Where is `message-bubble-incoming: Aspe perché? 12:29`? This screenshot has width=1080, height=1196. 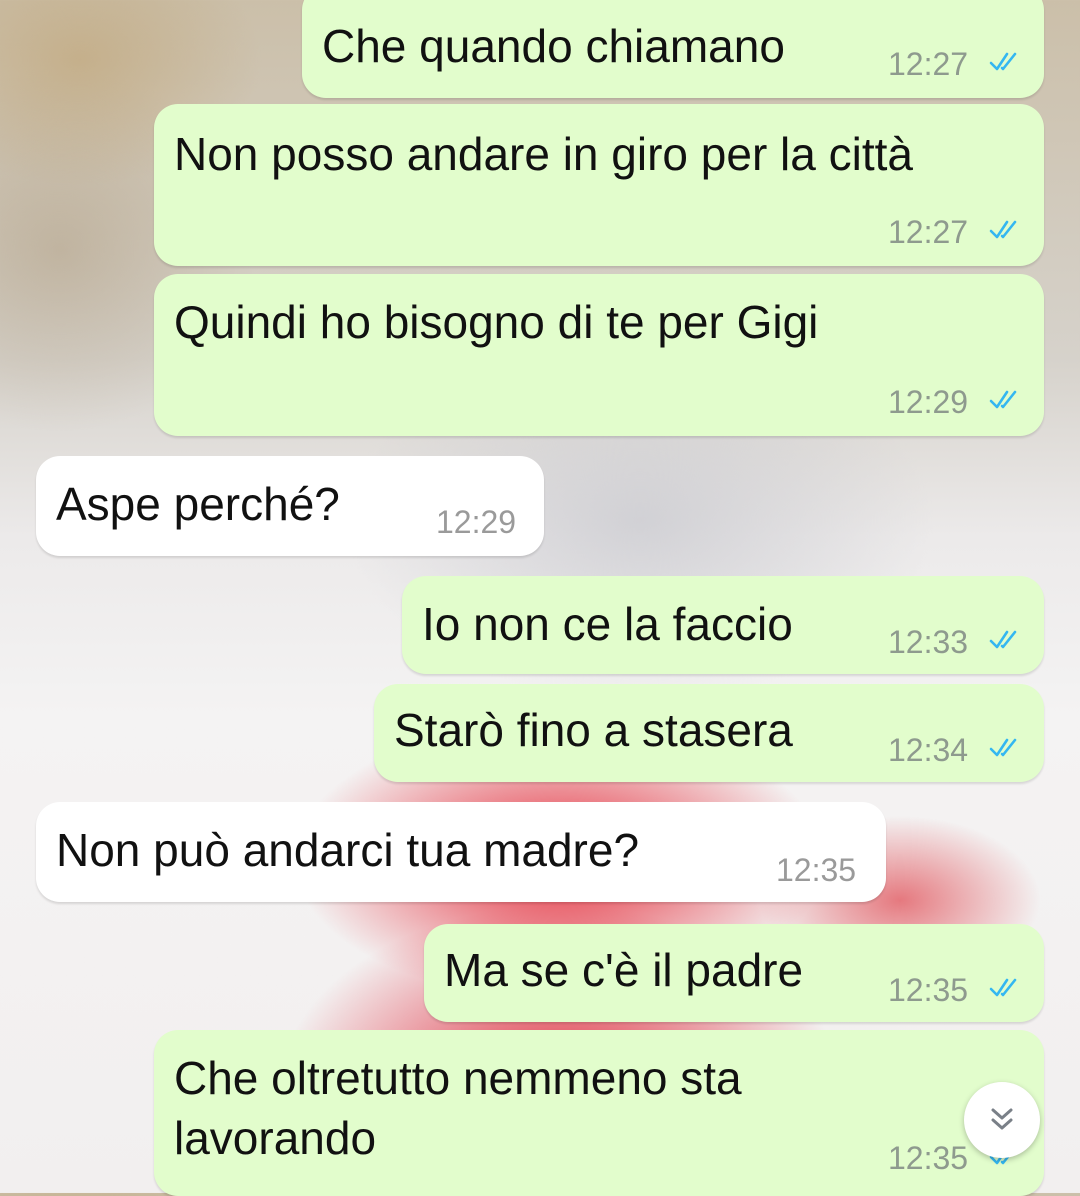
message-bubble-incoming: Aspe perché? 12:29 is located at coordinates (290, 506).